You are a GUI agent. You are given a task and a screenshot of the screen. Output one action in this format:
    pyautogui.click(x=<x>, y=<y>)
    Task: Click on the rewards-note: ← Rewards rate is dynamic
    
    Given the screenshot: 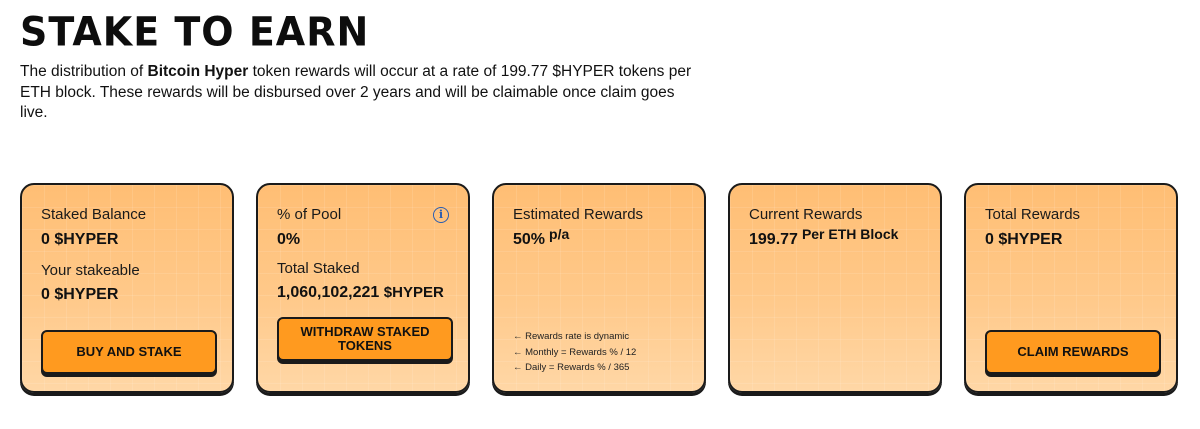 What is the action you would take?
    pyautogui.click(x=571, y=336)
    